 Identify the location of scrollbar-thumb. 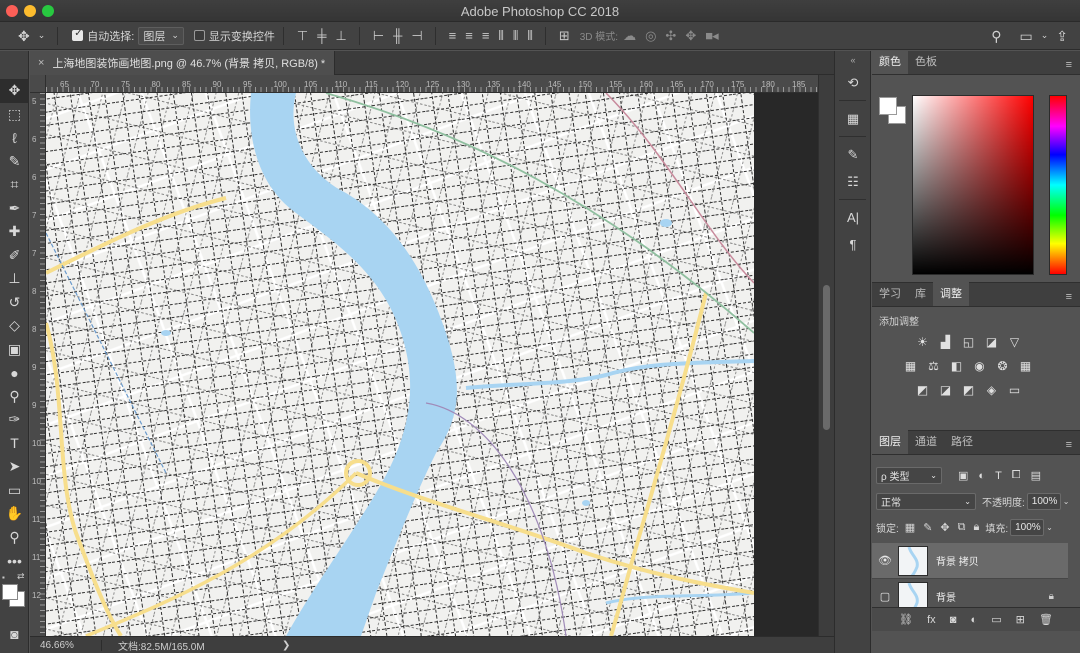
(826, 357).